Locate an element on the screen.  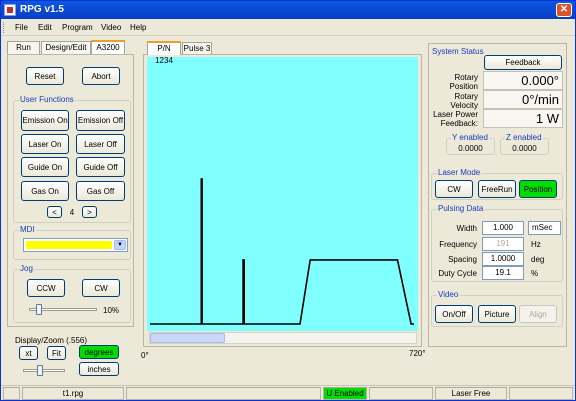
emission-off-button: Emission Off is located at coordinates (100, 120).